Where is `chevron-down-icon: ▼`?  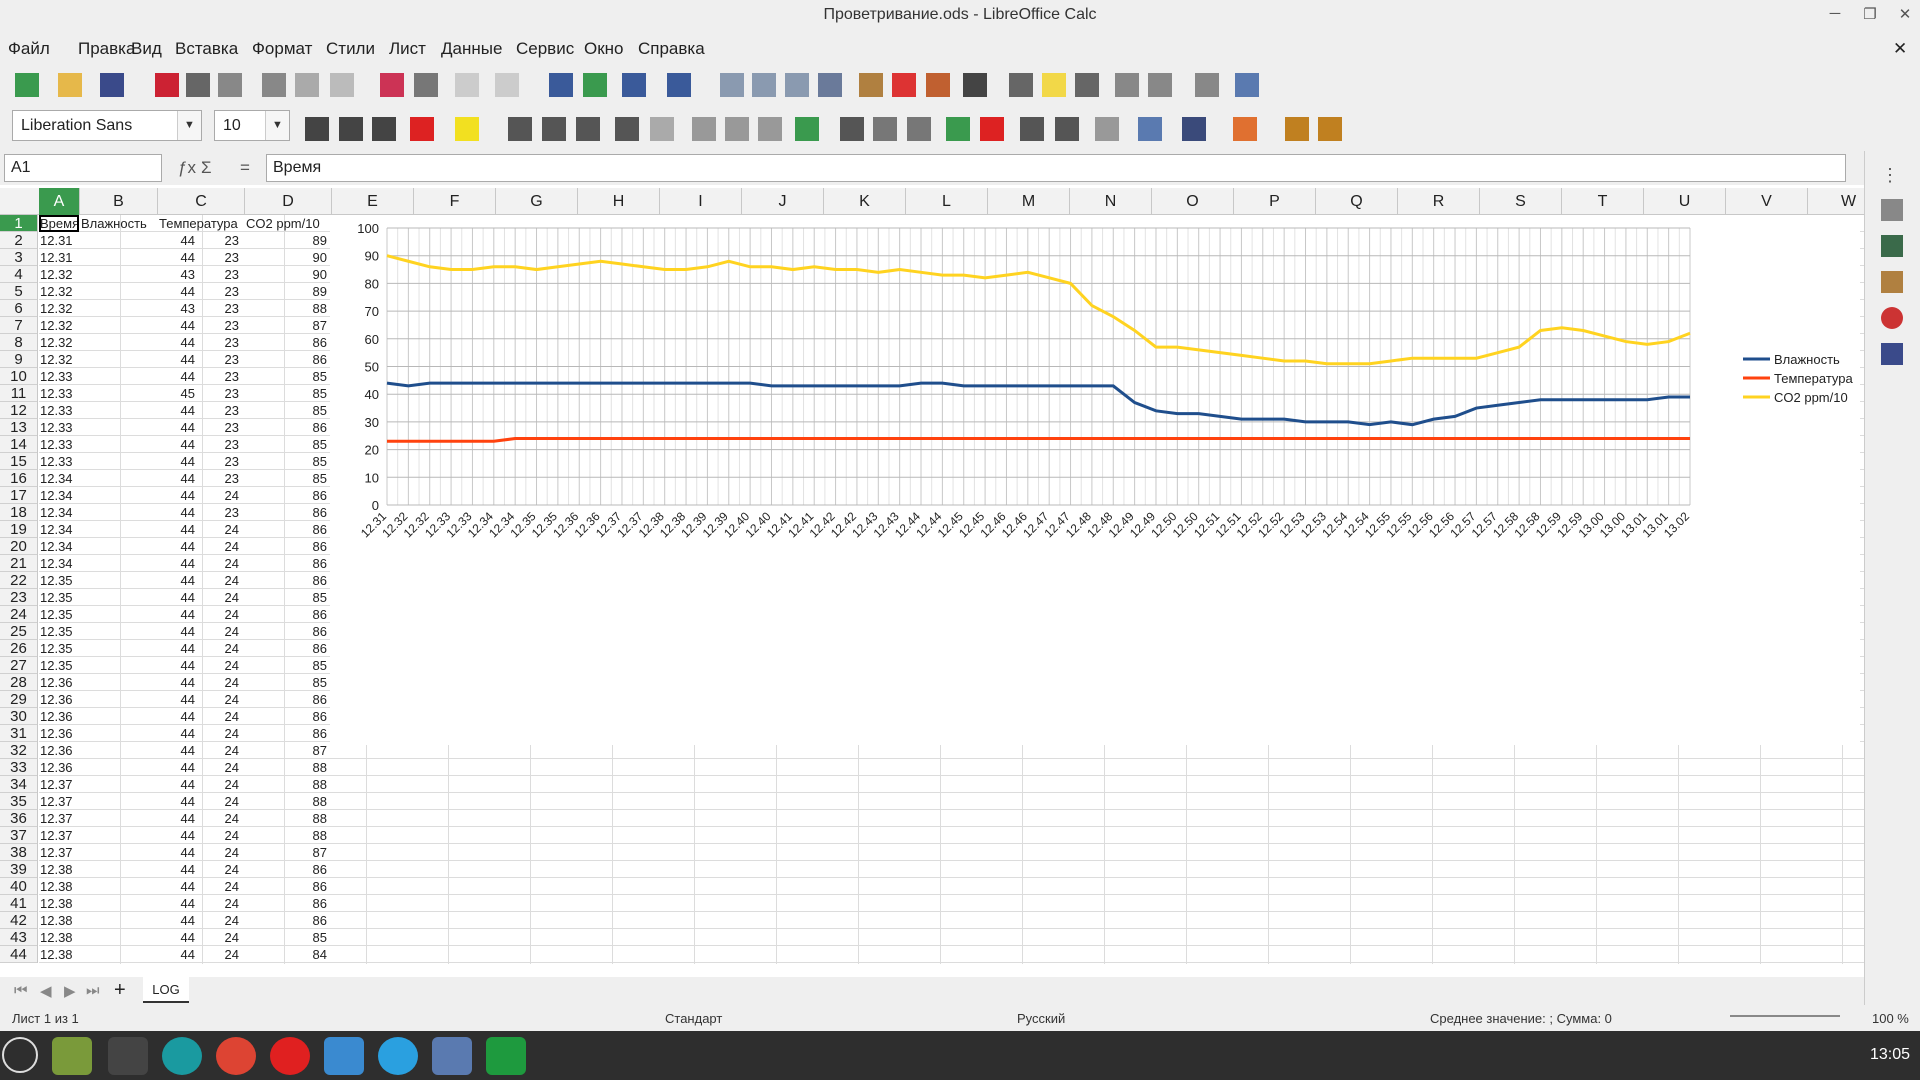
chevron-down-icon: ▼ is located at coordinates (277, 125).